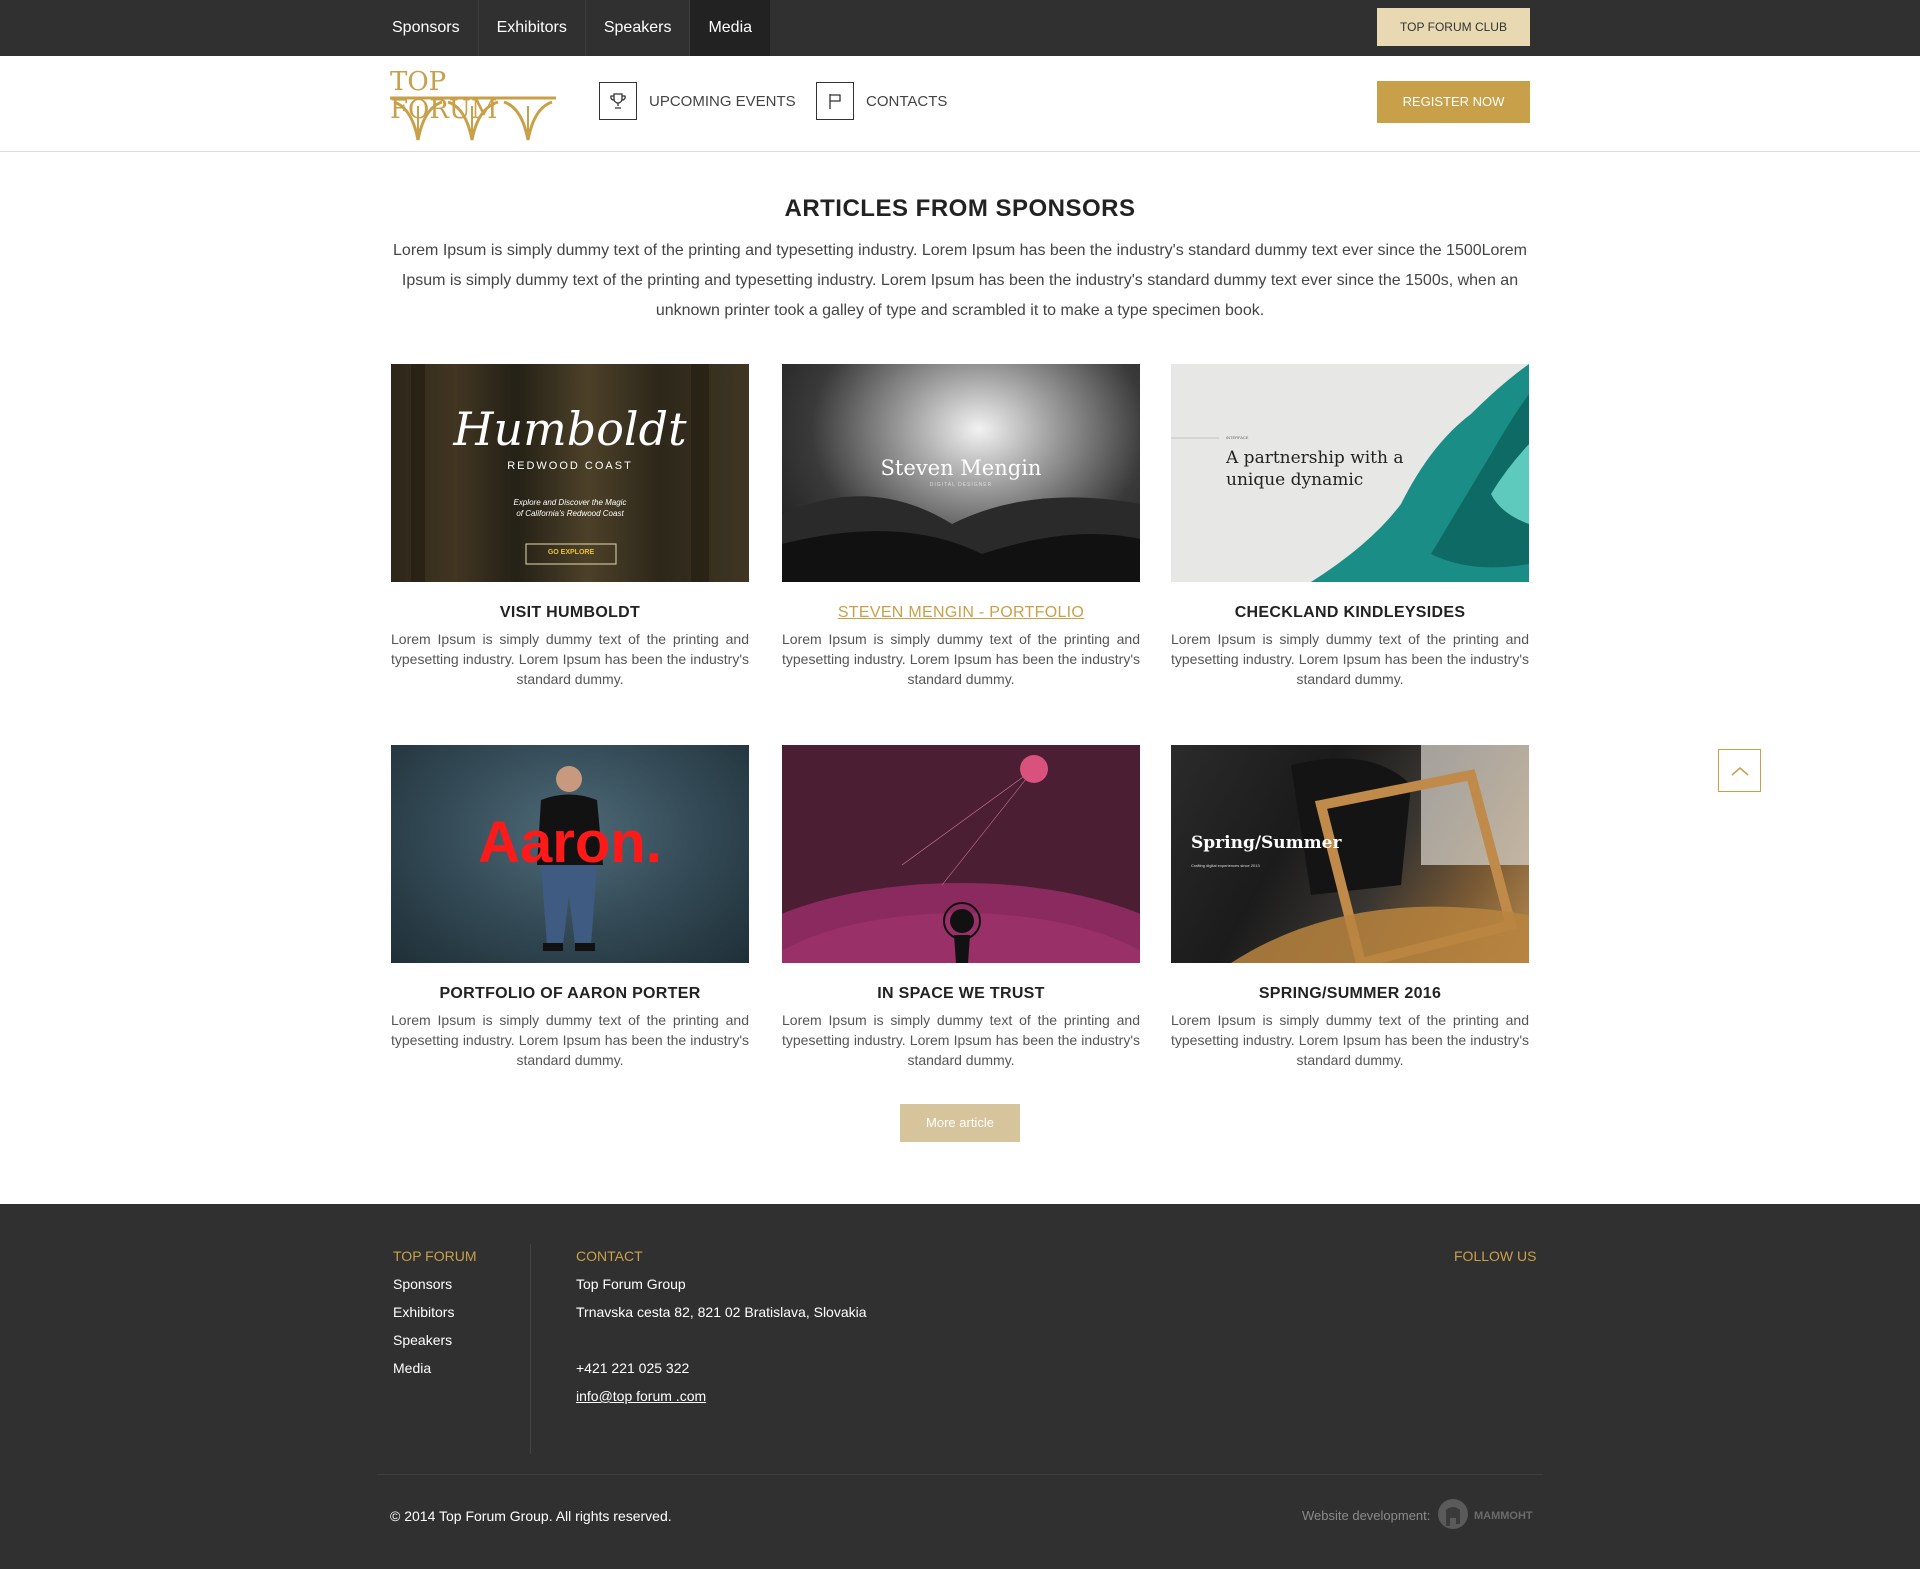 Image resolution: width=1920 pixels, height=1569 pixels. Describe the element at coordinates (1350, 994) in the screenshot. I see `article-title: SPRING/SUMMER 2016` at that location.